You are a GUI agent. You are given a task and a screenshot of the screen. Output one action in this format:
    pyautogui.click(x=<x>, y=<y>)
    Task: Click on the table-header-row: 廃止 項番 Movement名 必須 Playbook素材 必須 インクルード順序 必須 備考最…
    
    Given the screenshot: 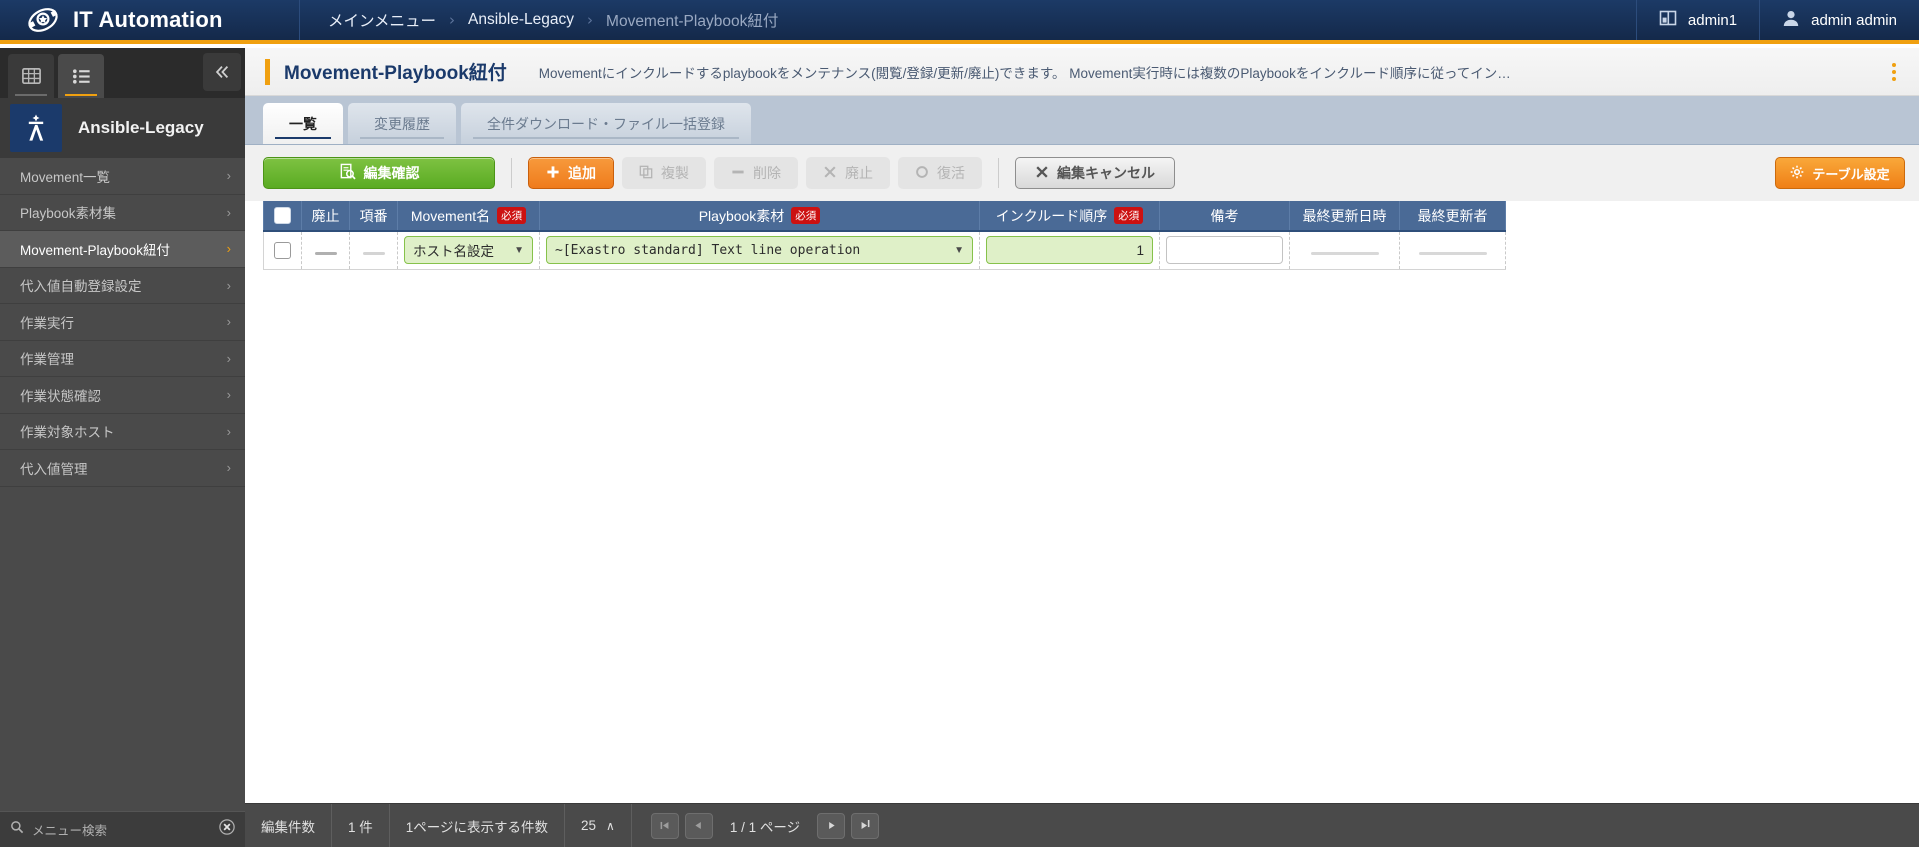 What is the action you would take?
    pyautogui.click(x=884, y=216)
    